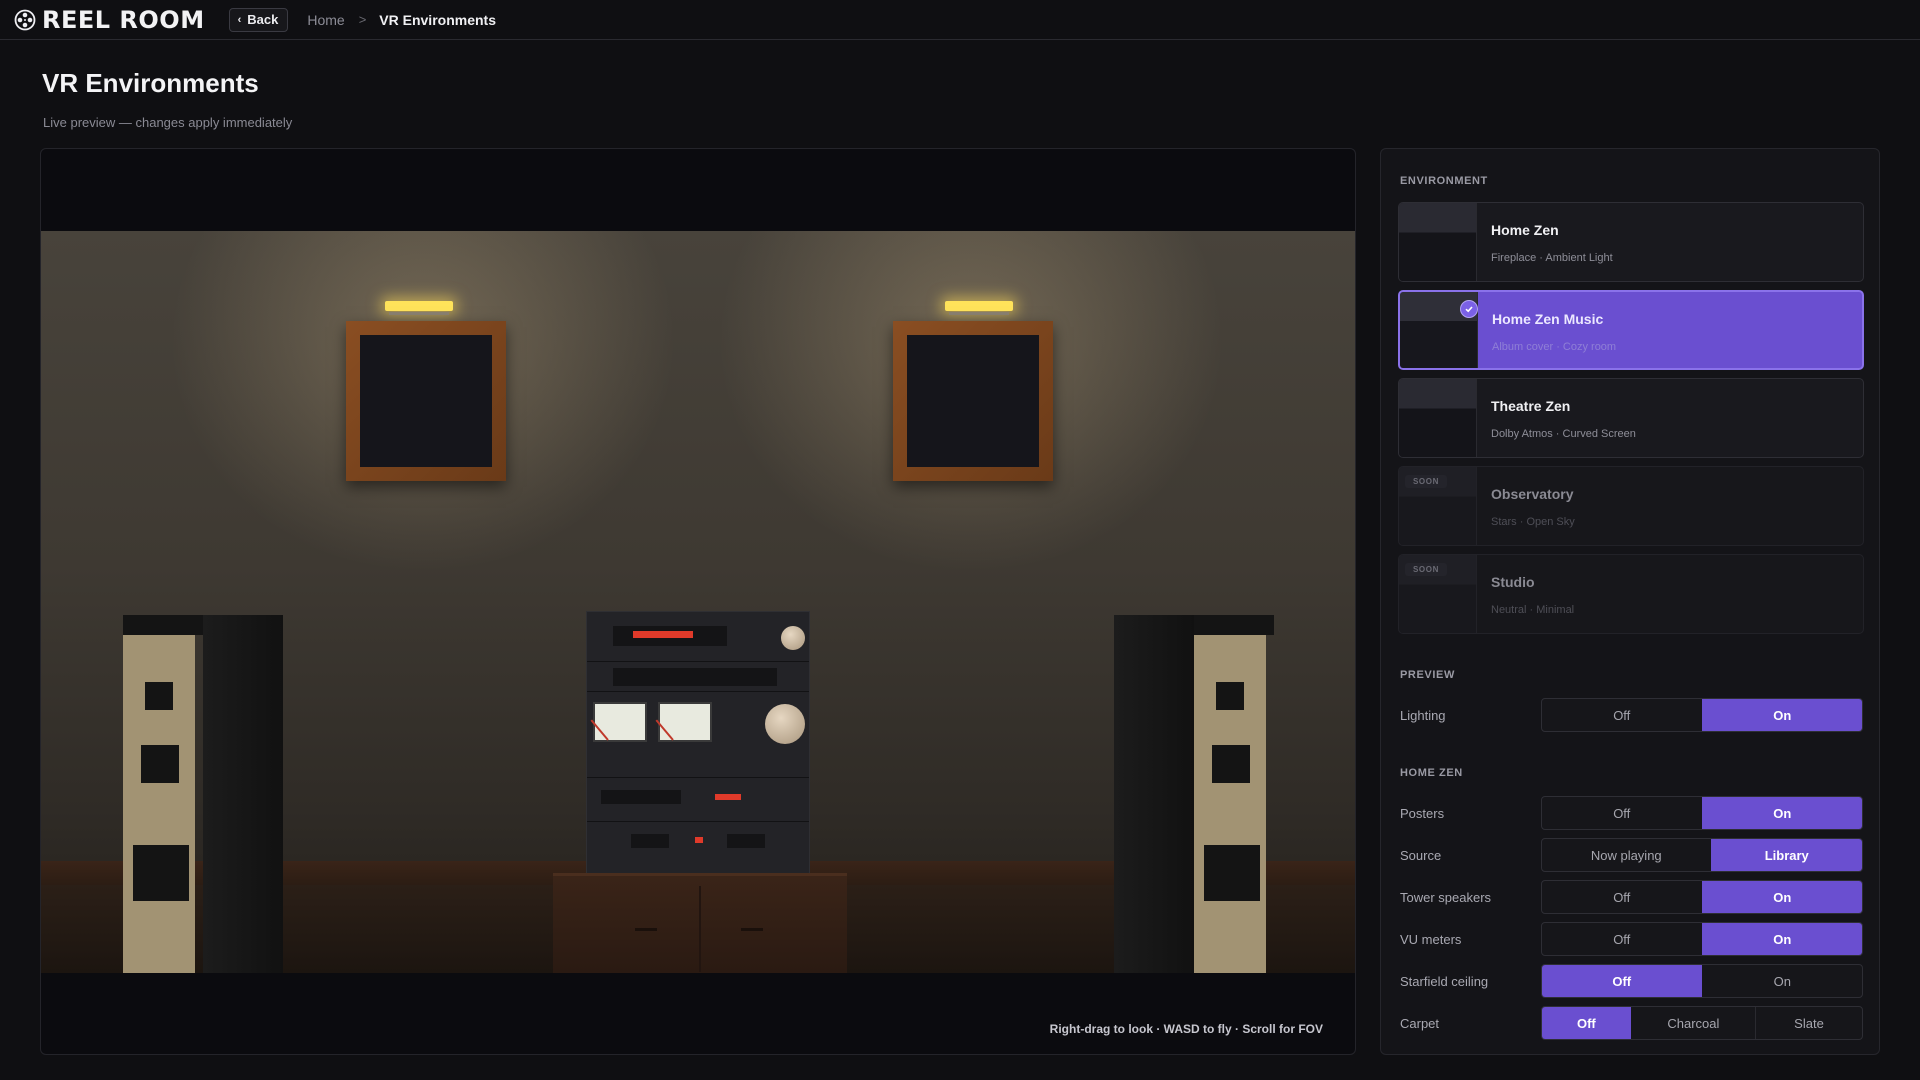 Image resolution: width=1920 pixels, height=1080 pixels. Describe the element at coordinates (698, 848) in the screenshot. I see `amp-unit` at that location.